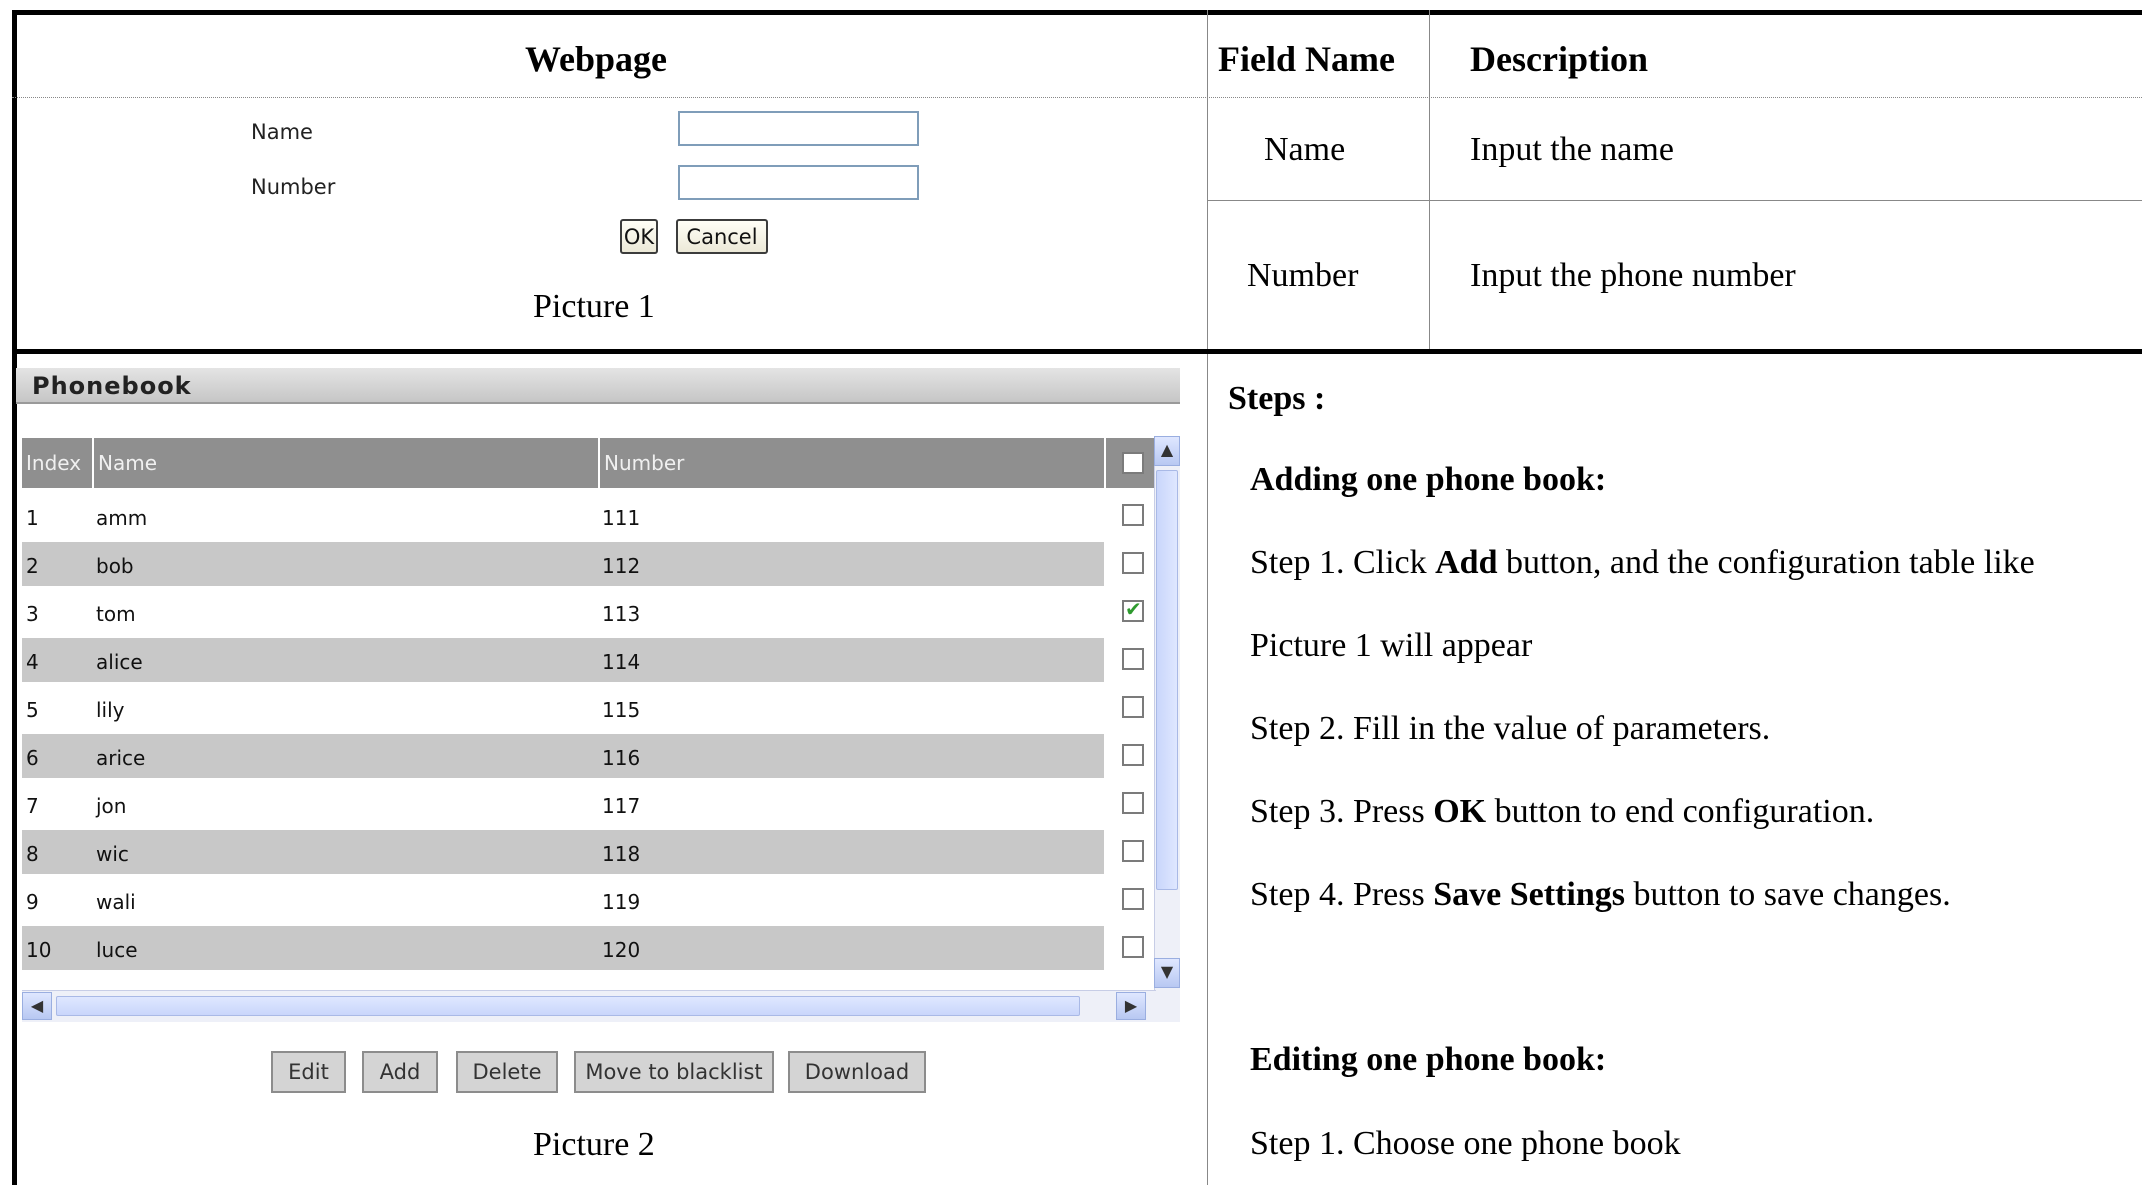  I want to click on row-number: 116, so click(621, 758).